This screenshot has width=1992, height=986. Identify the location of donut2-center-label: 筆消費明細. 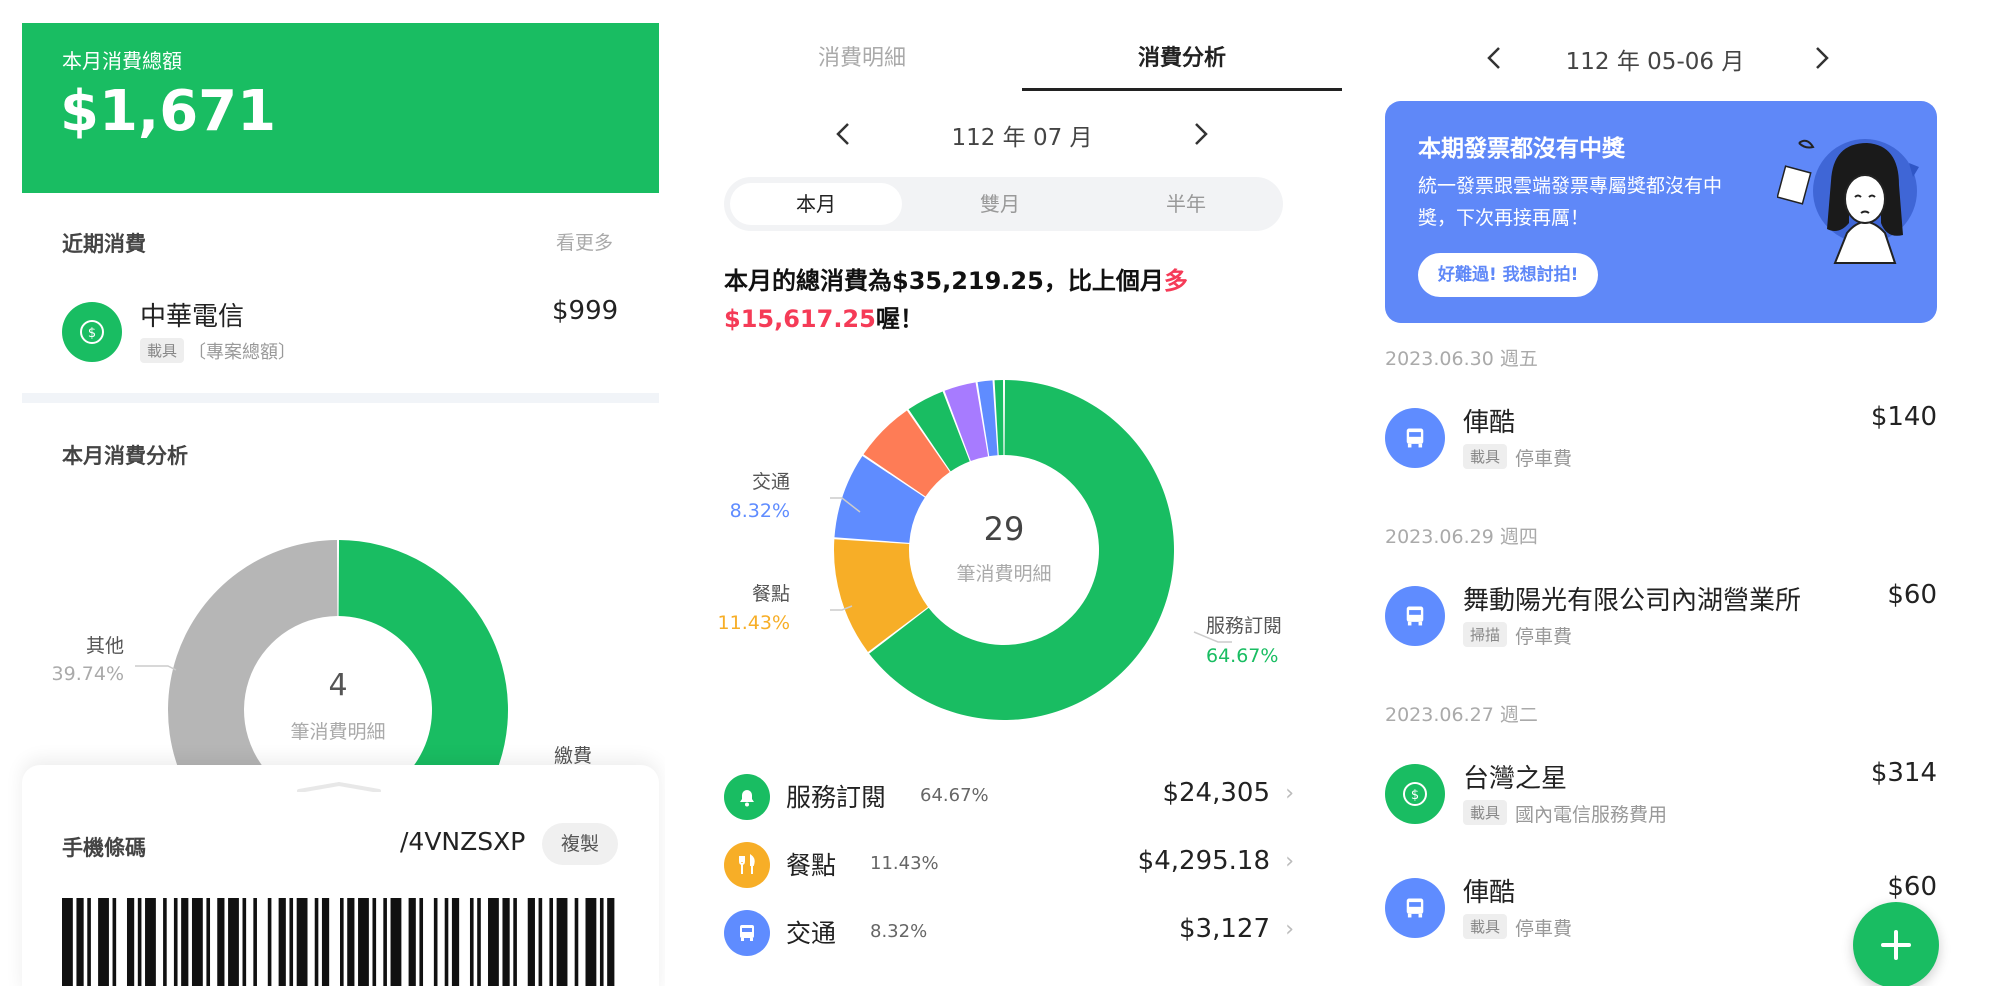
(1003, 574).